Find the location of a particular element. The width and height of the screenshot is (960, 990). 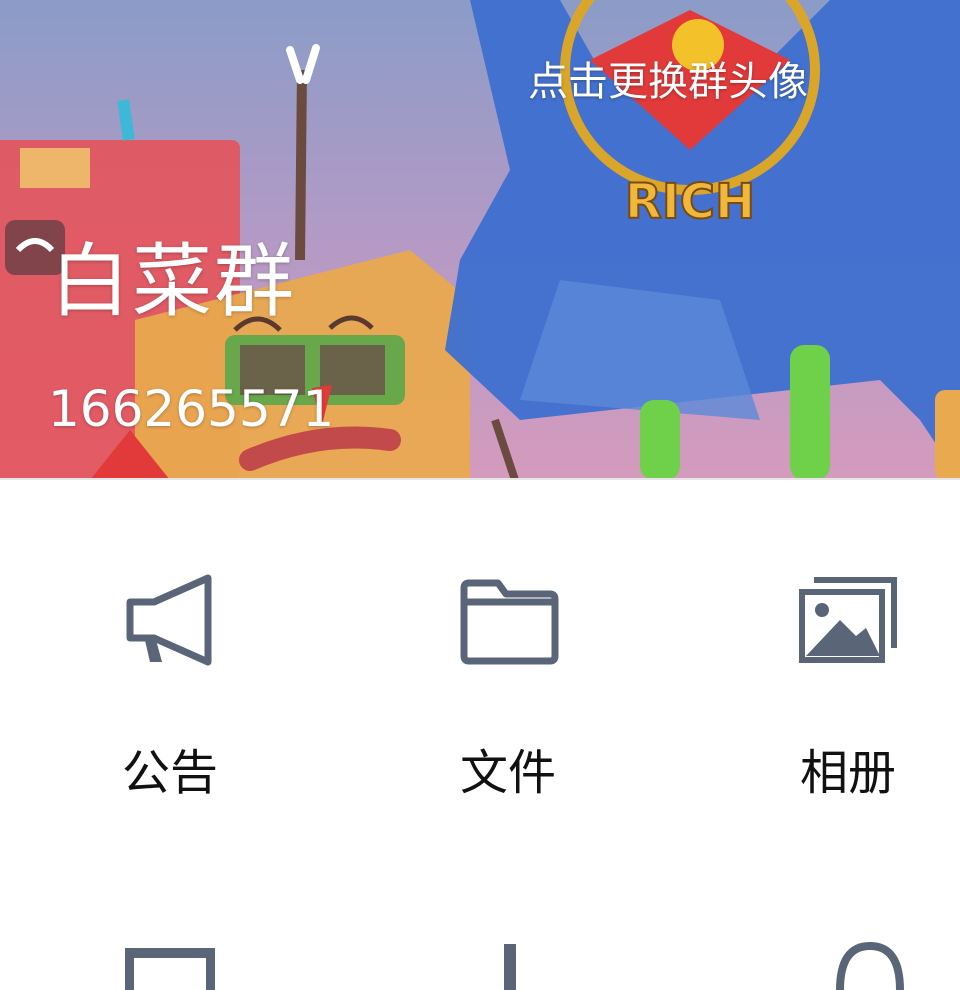

location-icon is located at coordinates (865, 960).